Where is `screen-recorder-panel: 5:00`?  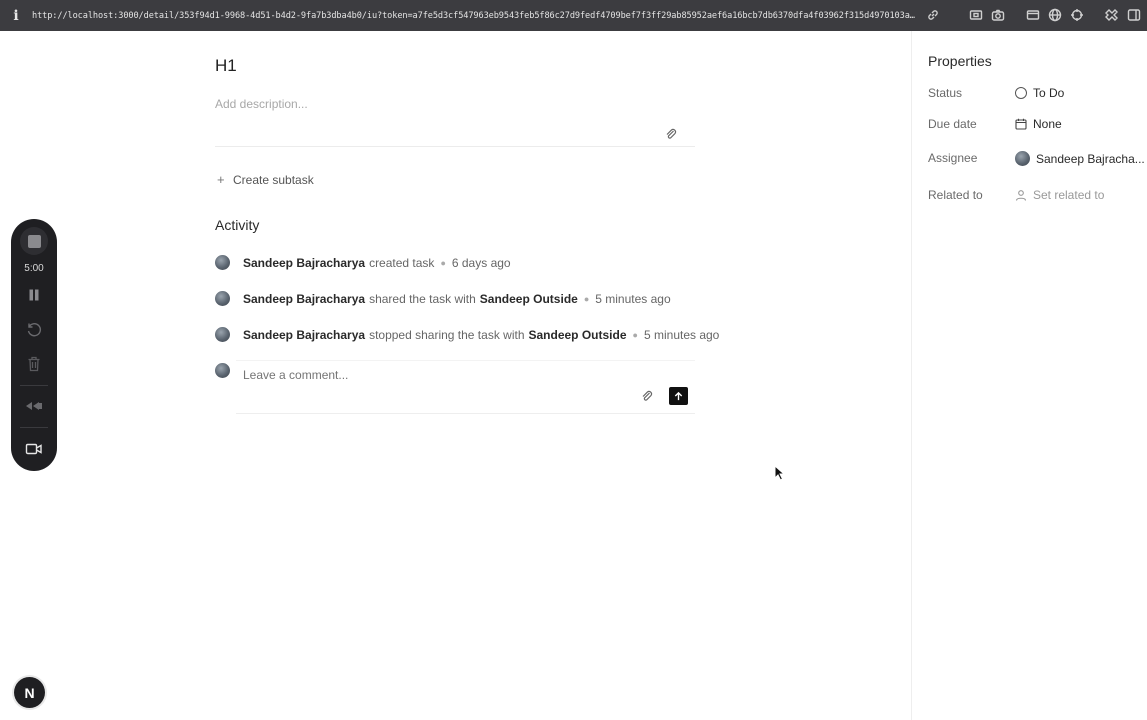
screen-recorder-panel: 5:00 is located at coordinates (34, 345).